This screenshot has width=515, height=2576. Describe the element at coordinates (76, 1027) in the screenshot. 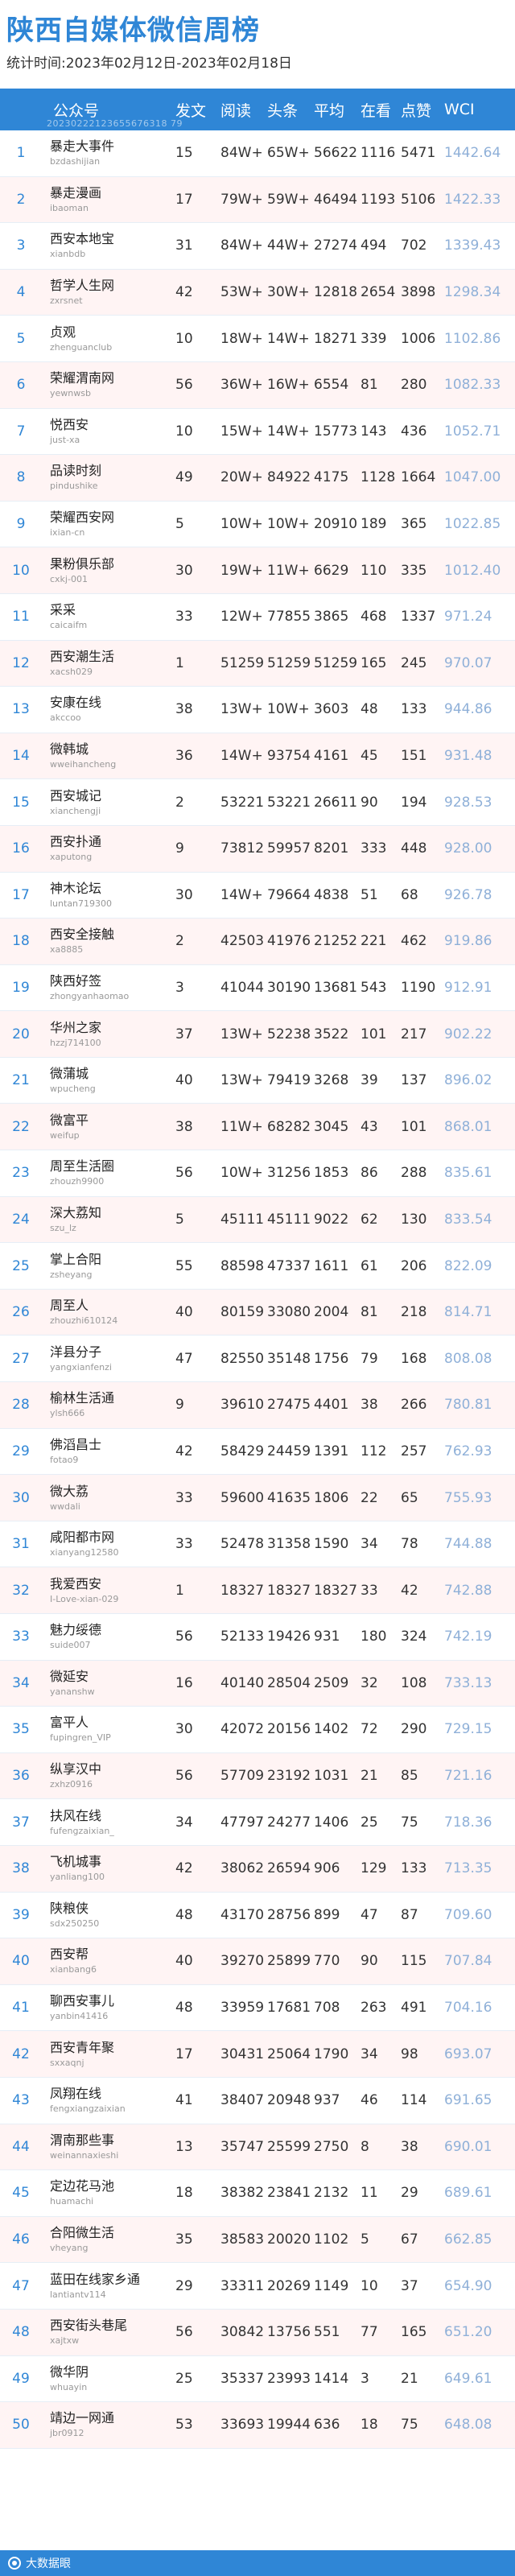

I see `account-name: 华州之家` at that location.